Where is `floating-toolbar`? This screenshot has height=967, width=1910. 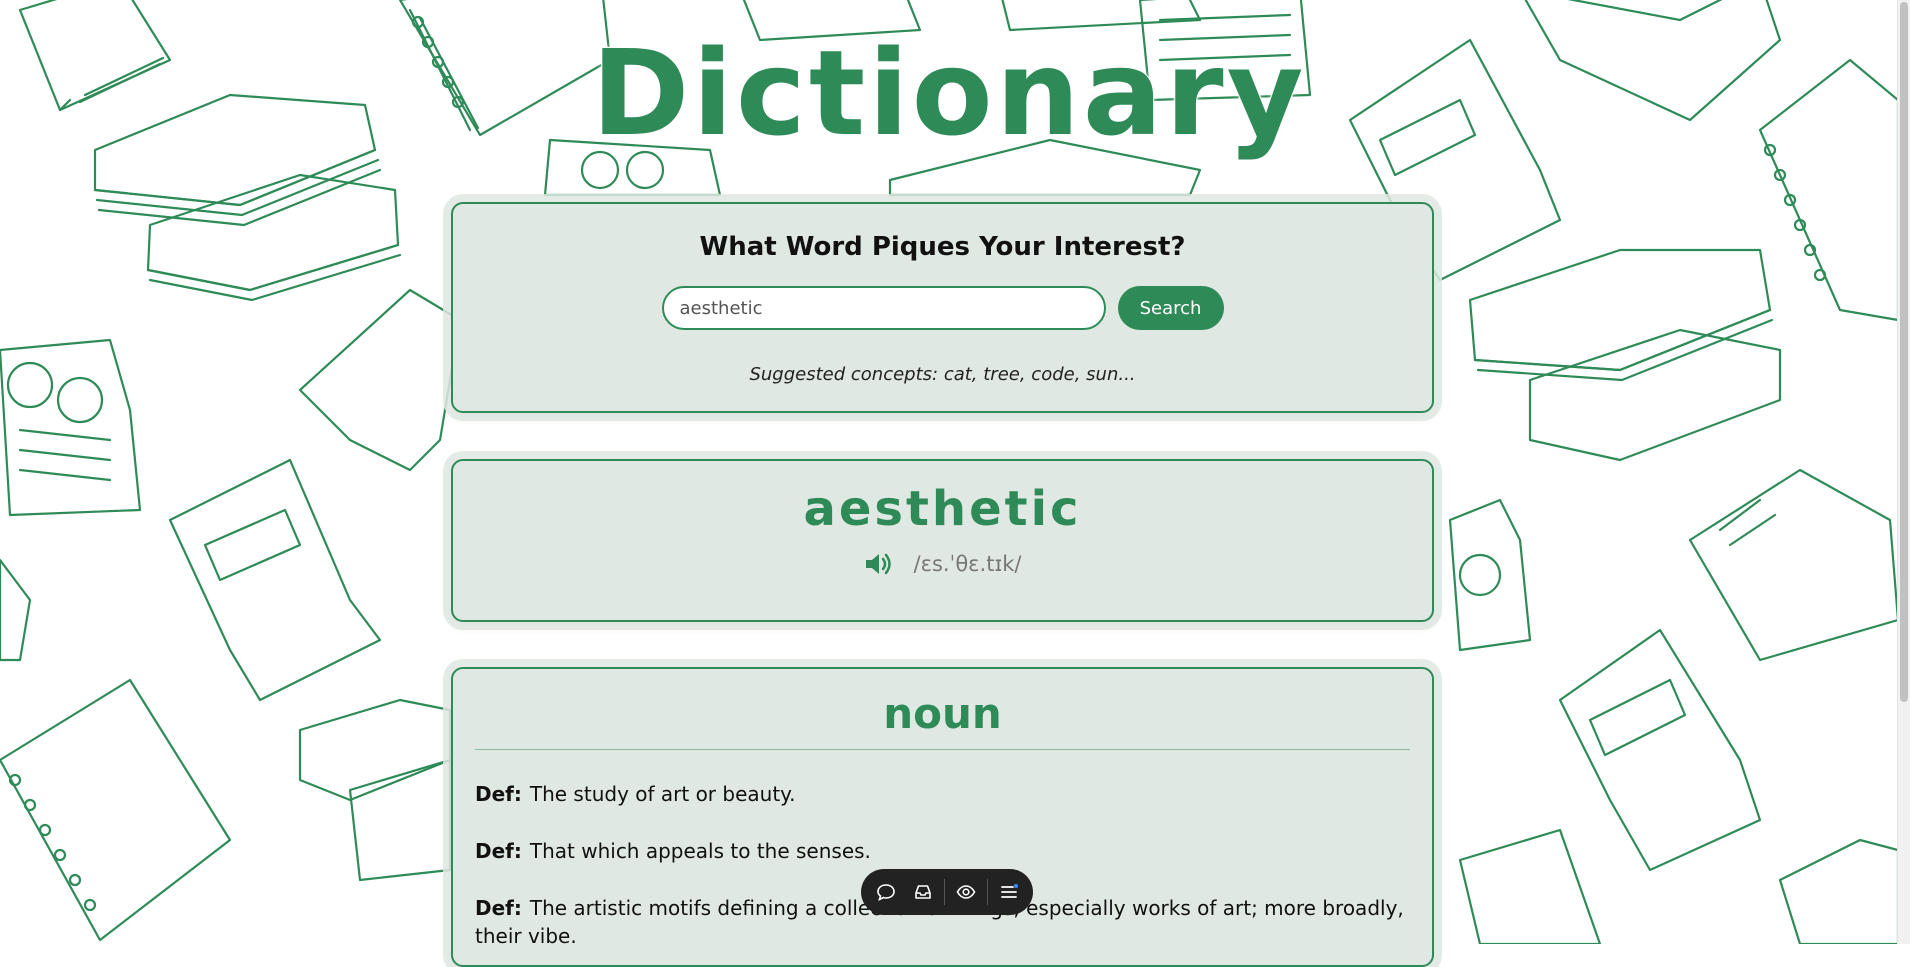 floating-toolbar is located at coordinates (947, 892).